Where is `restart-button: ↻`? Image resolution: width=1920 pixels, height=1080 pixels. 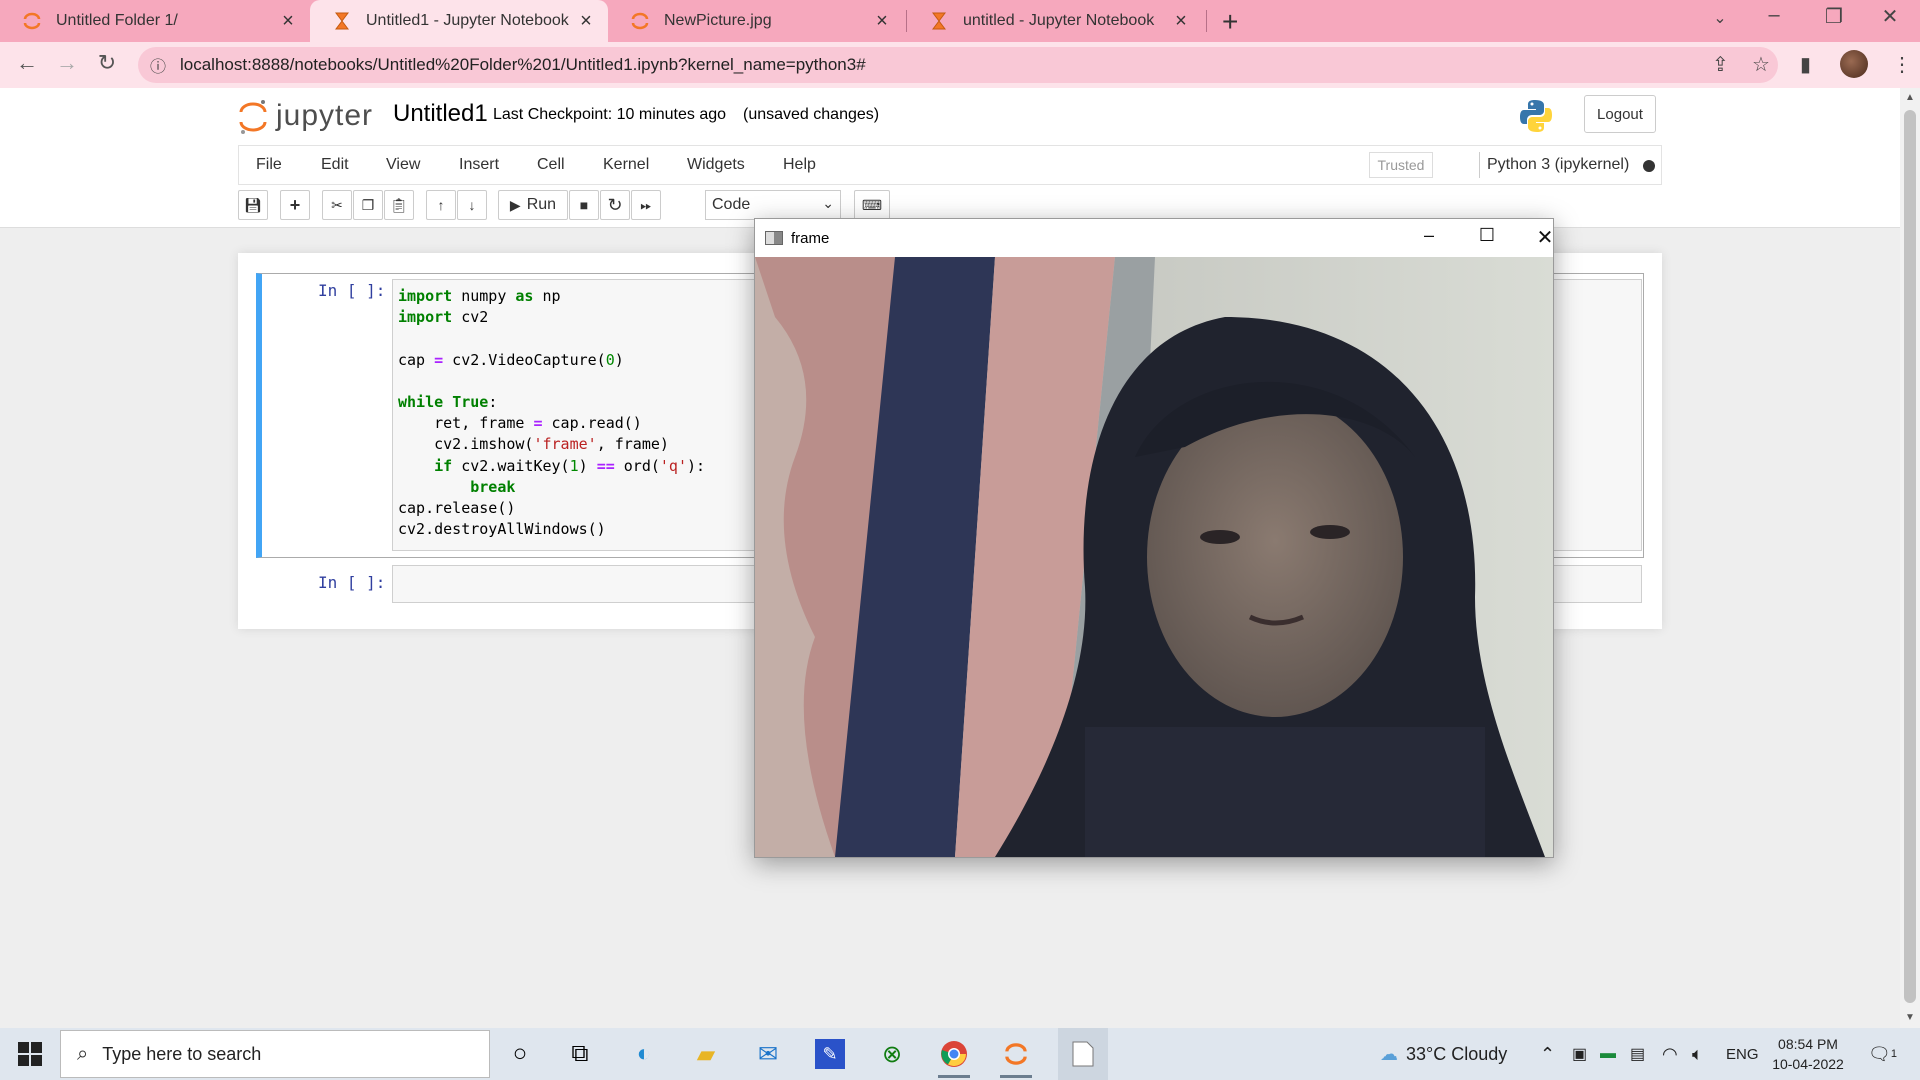 restart-button: ↻ is located at coordinates (615, 205).